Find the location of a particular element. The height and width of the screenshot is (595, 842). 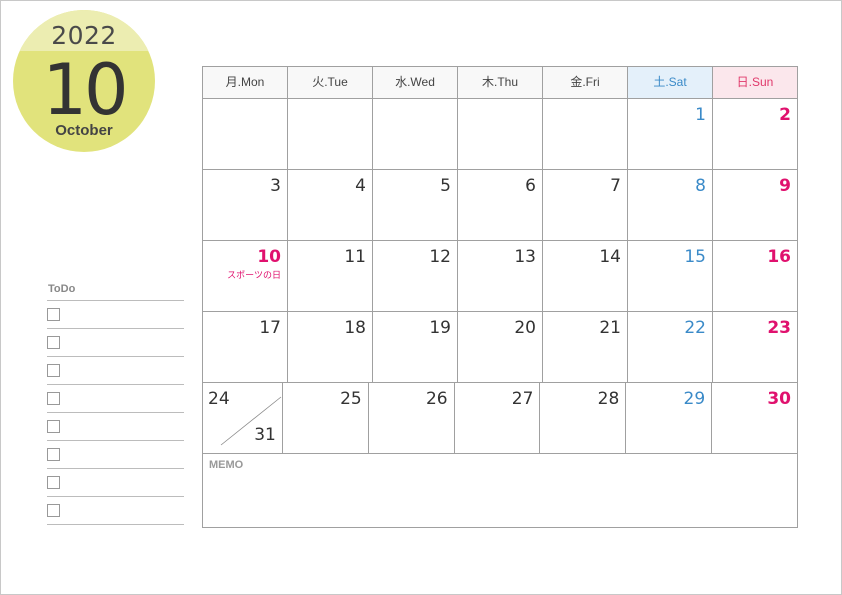

day-number: 18 is located at coordinates (355, 328).